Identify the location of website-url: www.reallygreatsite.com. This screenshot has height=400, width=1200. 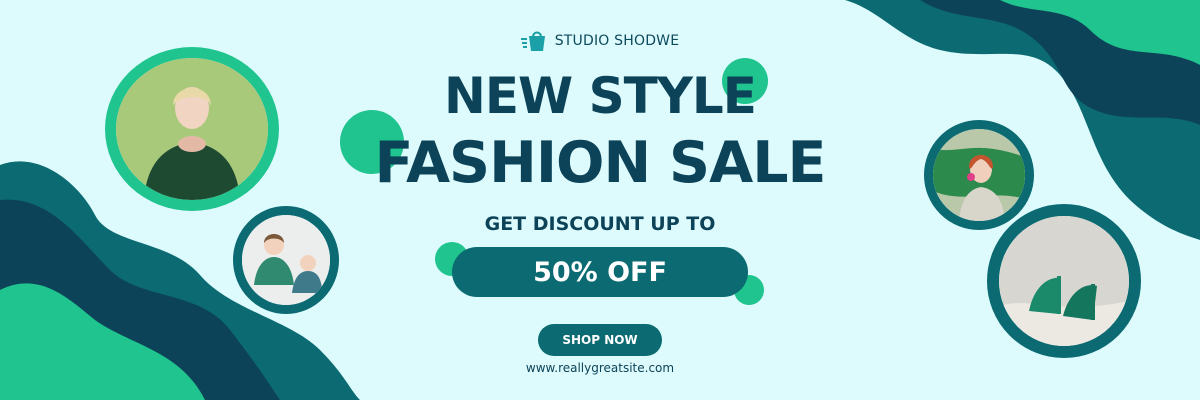
(600, 368).